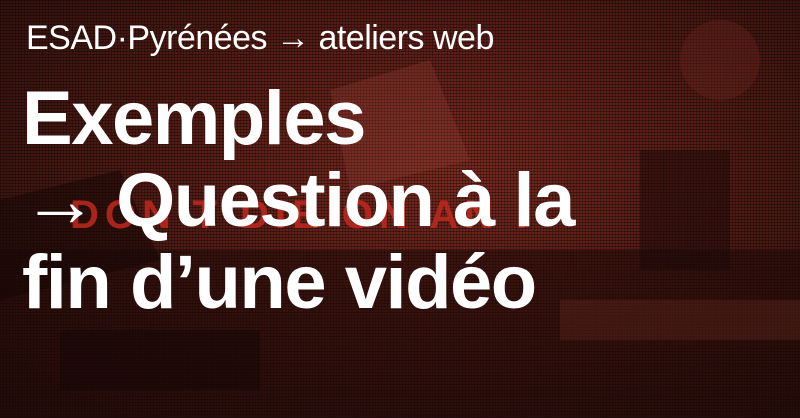  What do you see at coordinates (194, 118) in the screenshot?
I see `title-line-1: Exemples` at bounding box center [194, 118].